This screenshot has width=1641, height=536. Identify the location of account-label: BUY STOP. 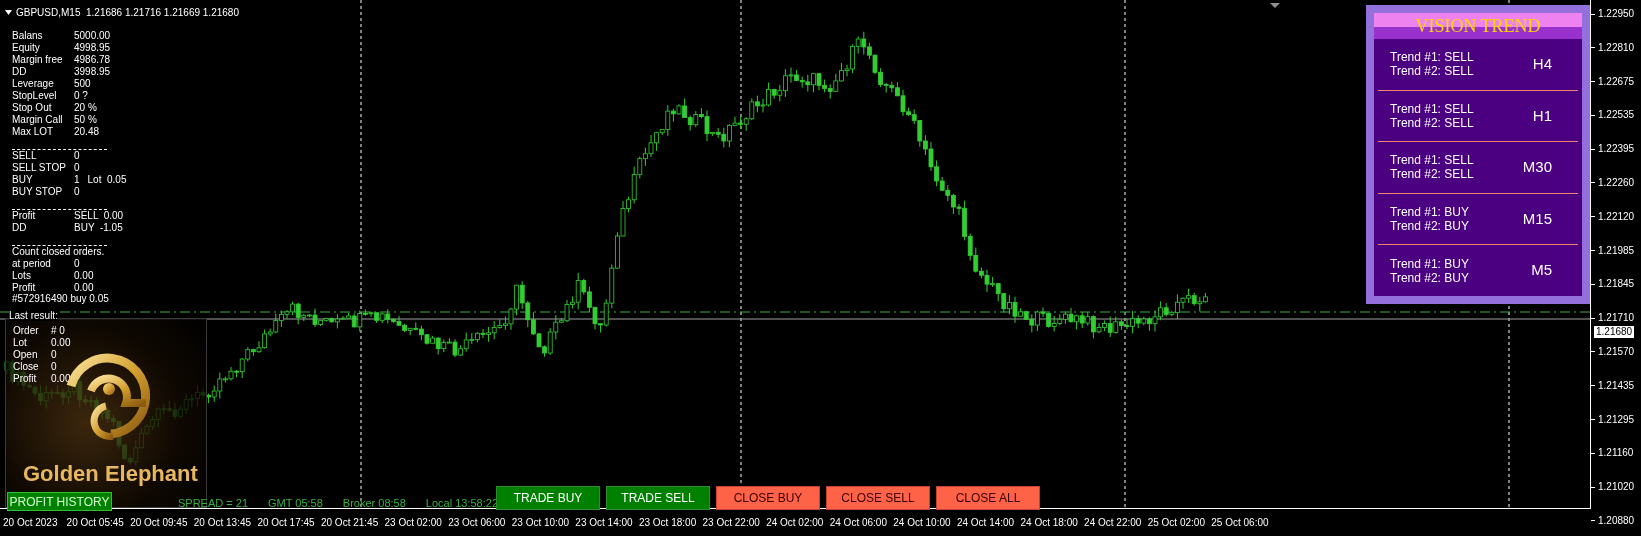
(38, 192).